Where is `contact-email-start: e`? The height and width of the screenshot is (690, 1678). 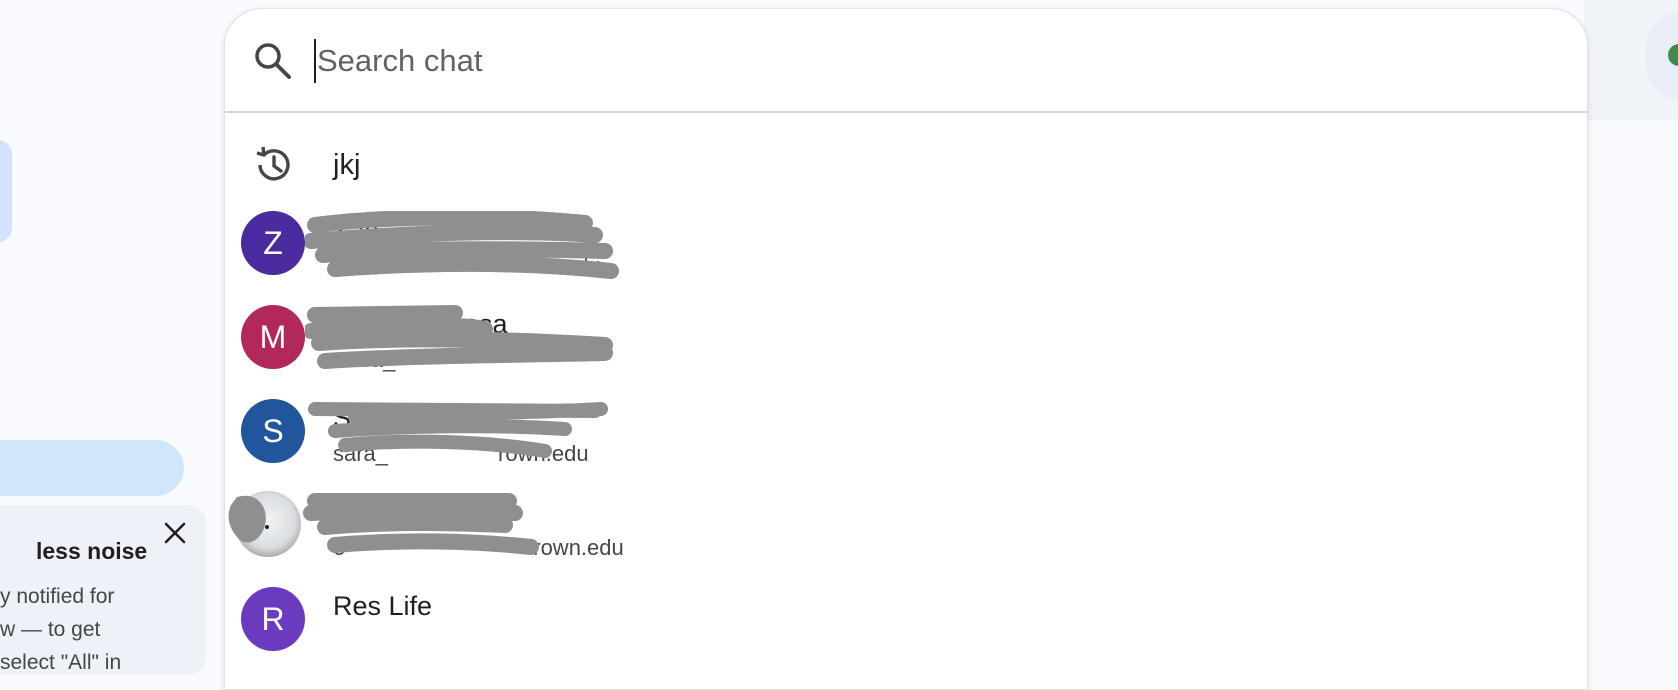 contact-email-start: e is located at coordinates (339, 547).